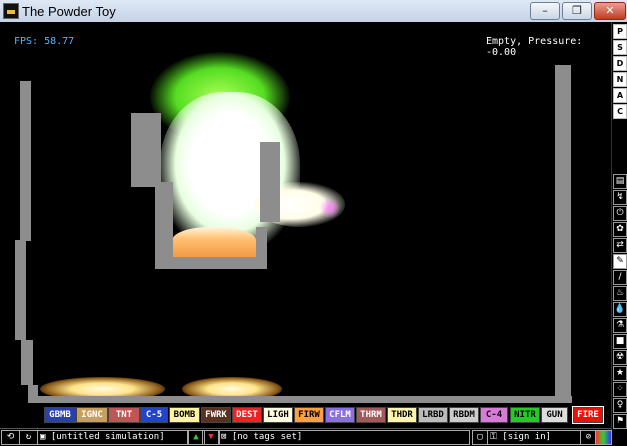 This screenshot has width=627, height=446. Describe the element at coordinates (211, 263) in the screenshot. I see `container-floor` at that location.